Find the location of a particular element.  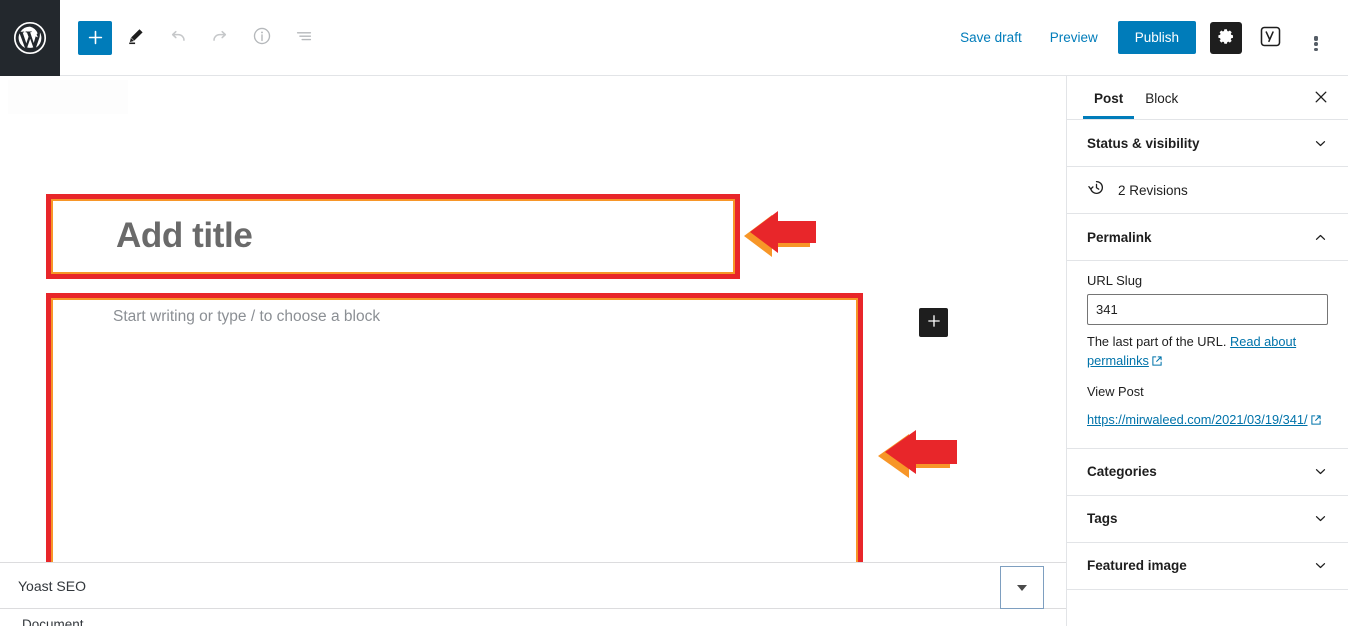

more-options-button is located at coordinates (1316, 38).